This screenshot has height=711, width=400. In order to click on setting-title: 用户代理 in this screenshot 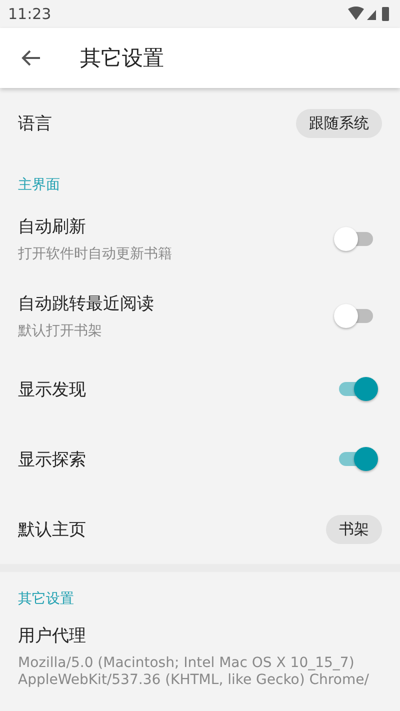, I will do `click(52, 636)`.